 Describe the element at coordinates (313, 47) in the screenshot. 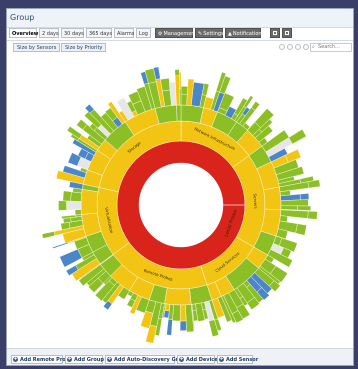

I see `search-icon: ⌕` at that location.